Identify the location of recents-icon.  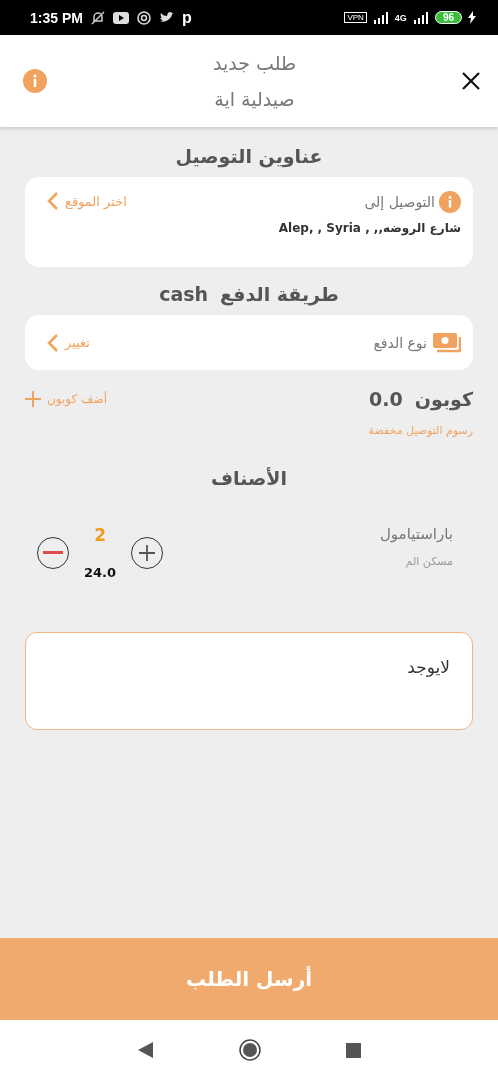
(353, 1050).